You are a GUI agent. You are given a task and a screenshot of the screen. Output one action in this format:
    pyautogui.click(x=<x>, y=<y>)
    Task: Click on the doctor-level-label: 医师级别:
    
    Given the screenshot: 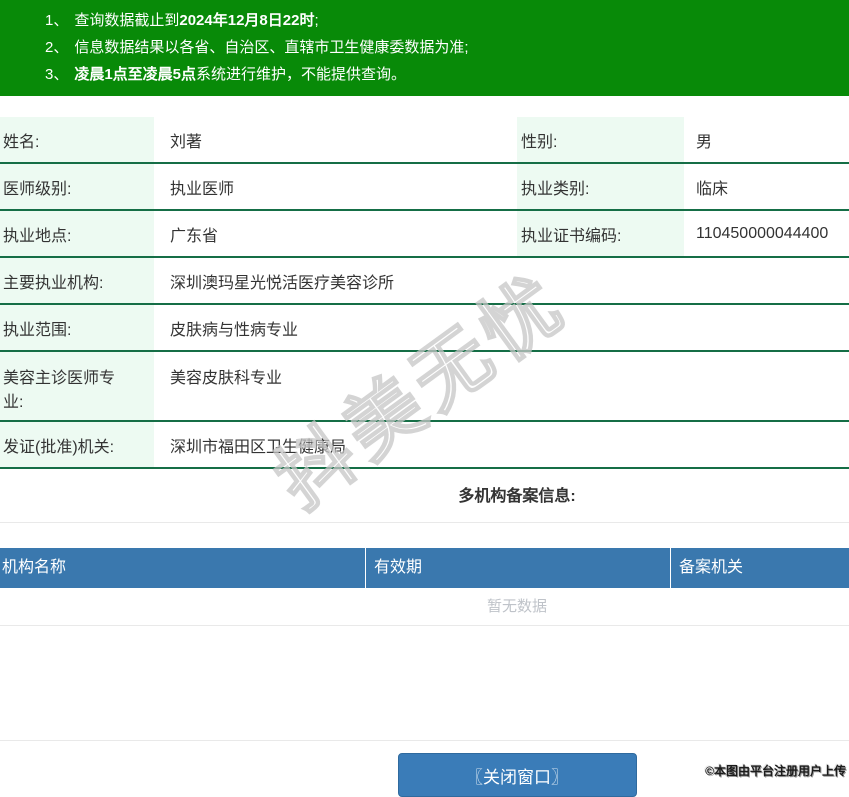 What is the action you would take?
    pyautogui.click(x=77, y=186)
    